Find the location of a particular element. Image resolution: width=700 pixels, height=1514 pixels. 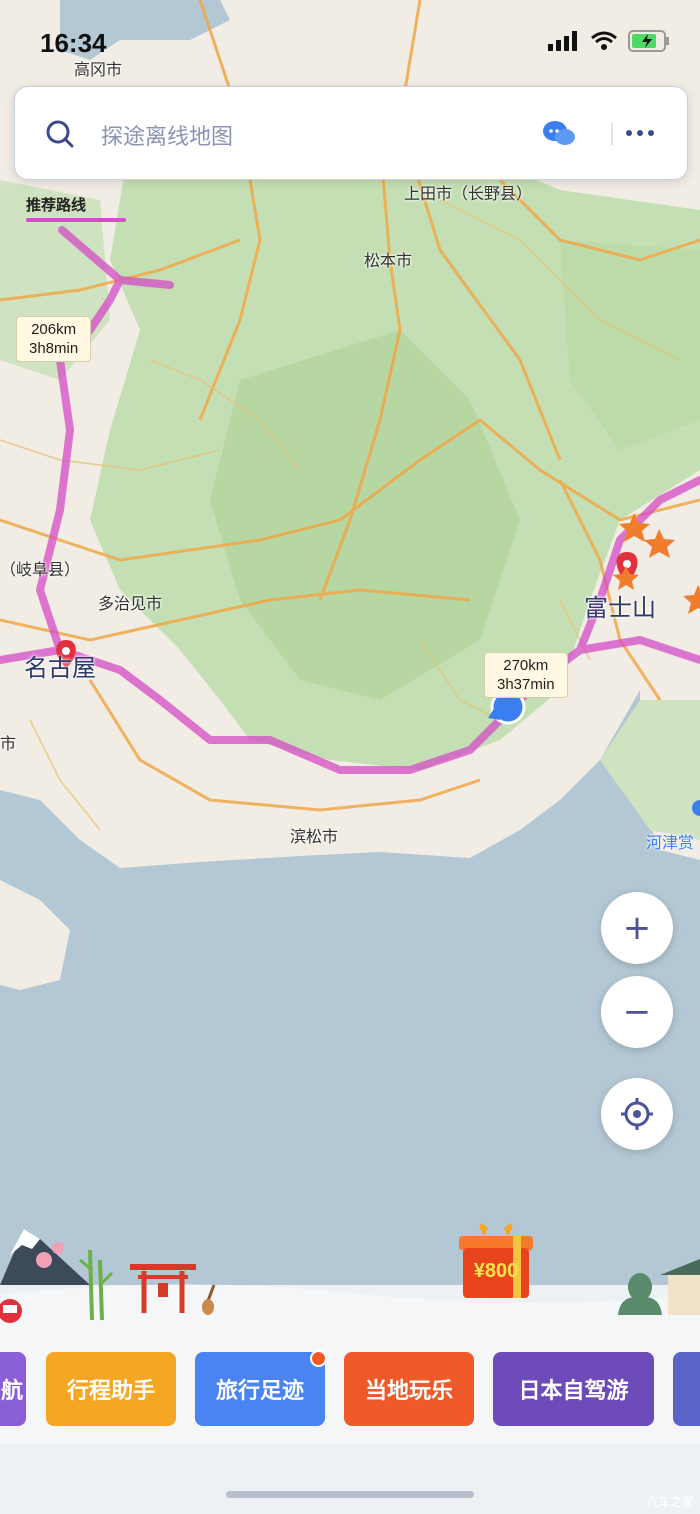

route-callout: 270km 3h37min is located at coordinates (526, 675).